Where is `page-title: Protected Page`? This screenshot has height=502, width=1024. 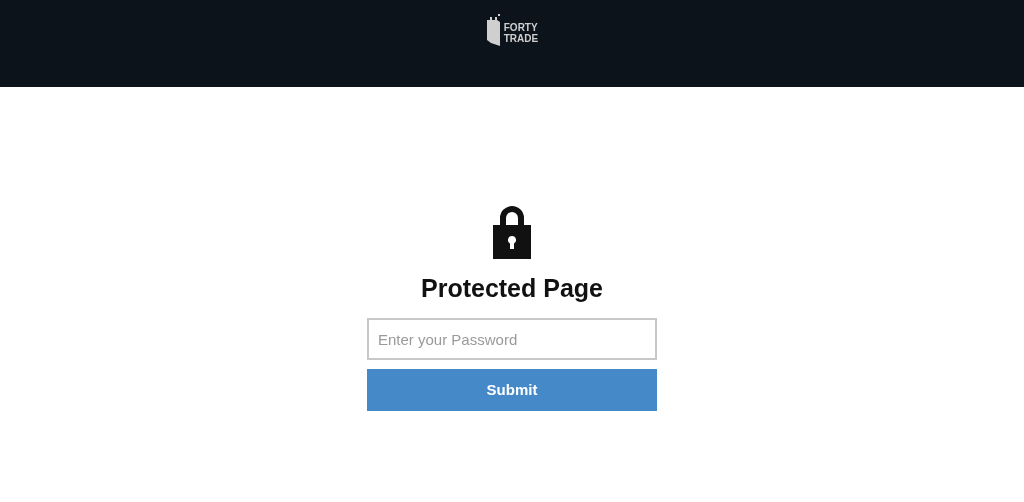 page-title: Protected Page is located at coordinates (512, 288).